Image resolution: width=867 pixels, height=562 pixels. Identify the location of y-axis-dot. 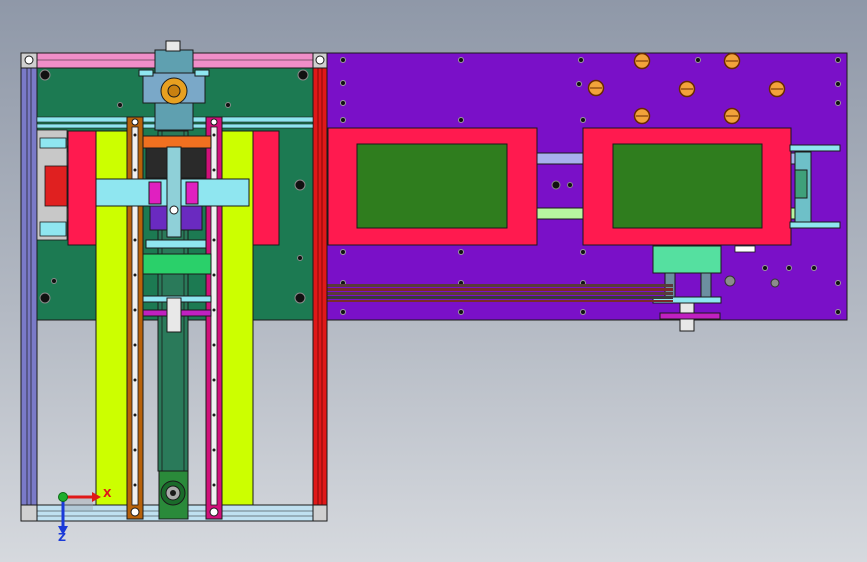
(63, 497).